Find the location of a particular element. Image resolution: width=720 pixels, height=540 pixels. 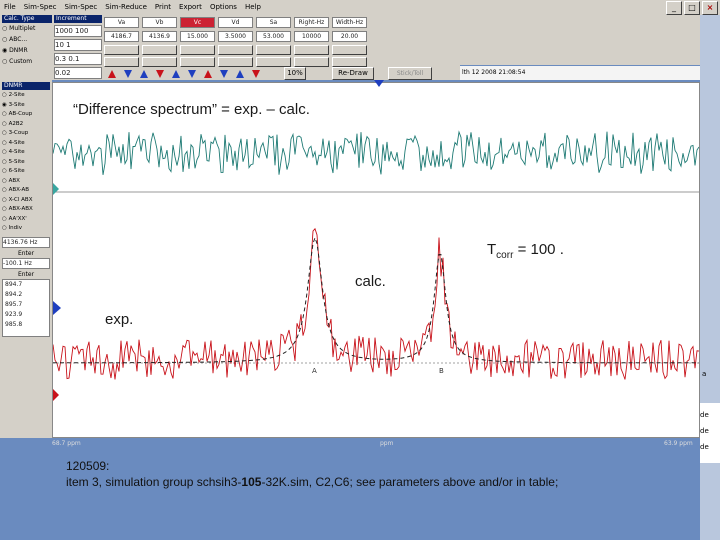

menu-item: Sim-Reduce is located at coordinates (126, 7).